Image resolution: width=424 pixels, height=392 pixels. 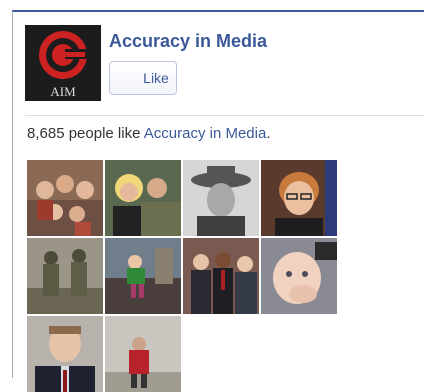 I want to click on cowboy-portrait-photo-icon, so click(x=221, y=198).